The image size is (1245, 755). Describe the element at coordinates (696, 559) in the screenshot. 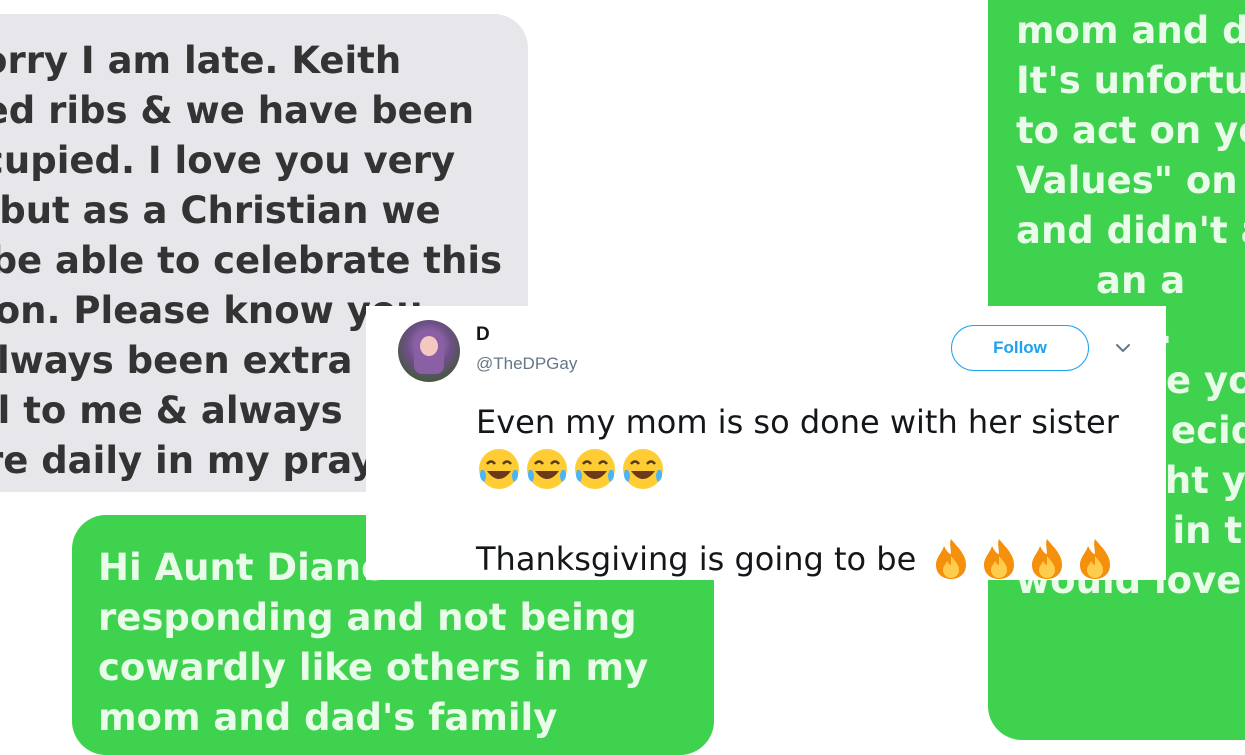

I see `tweet-text-line-2: Thanksgiving is going to be` at that location.